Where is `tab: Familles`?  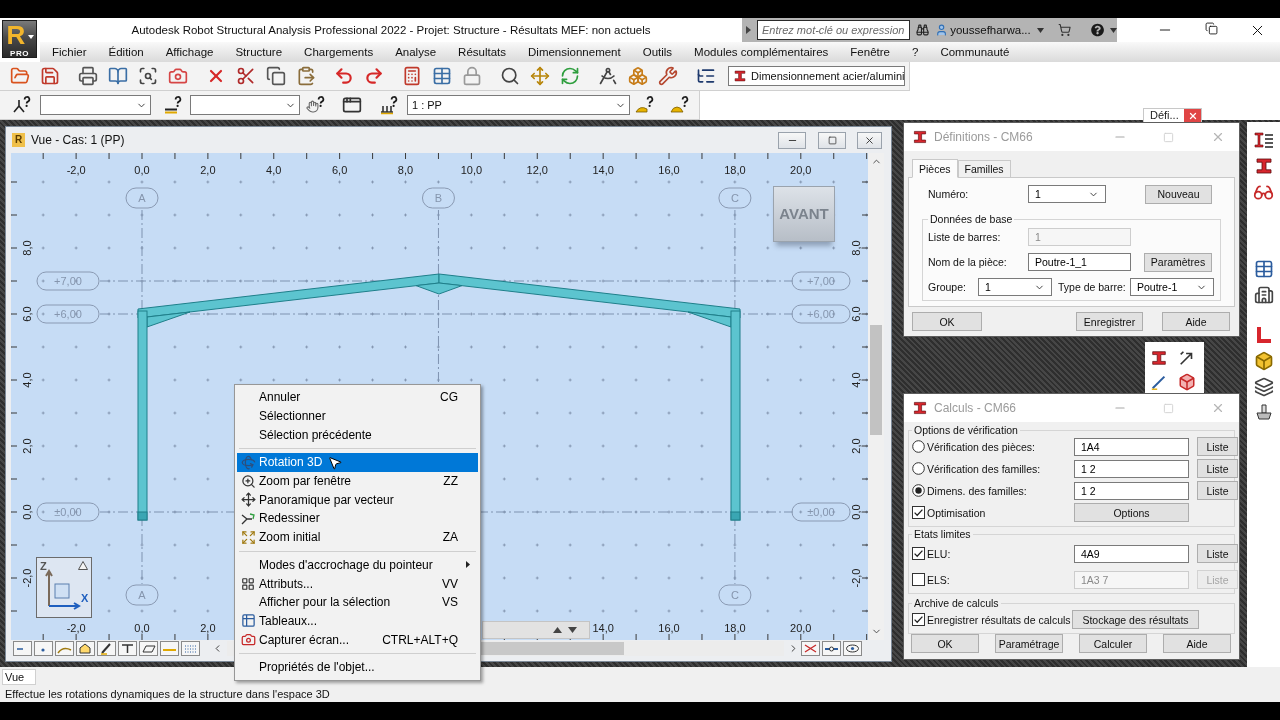
tab: Familles is located at coordinates (984, 168).